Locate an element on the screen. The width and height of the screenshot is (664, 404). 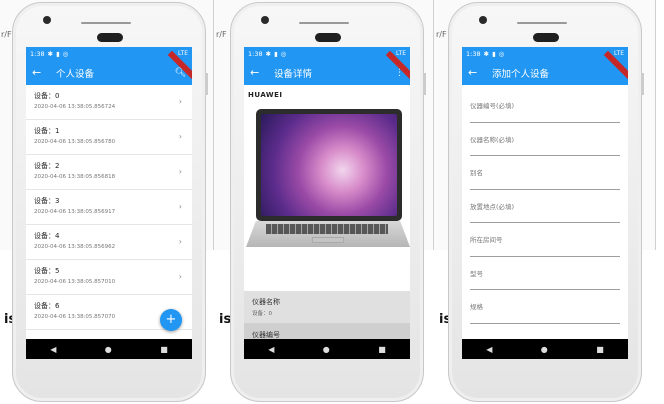
room-number-field: 所在房间号 is located at coordinates (545, 240).